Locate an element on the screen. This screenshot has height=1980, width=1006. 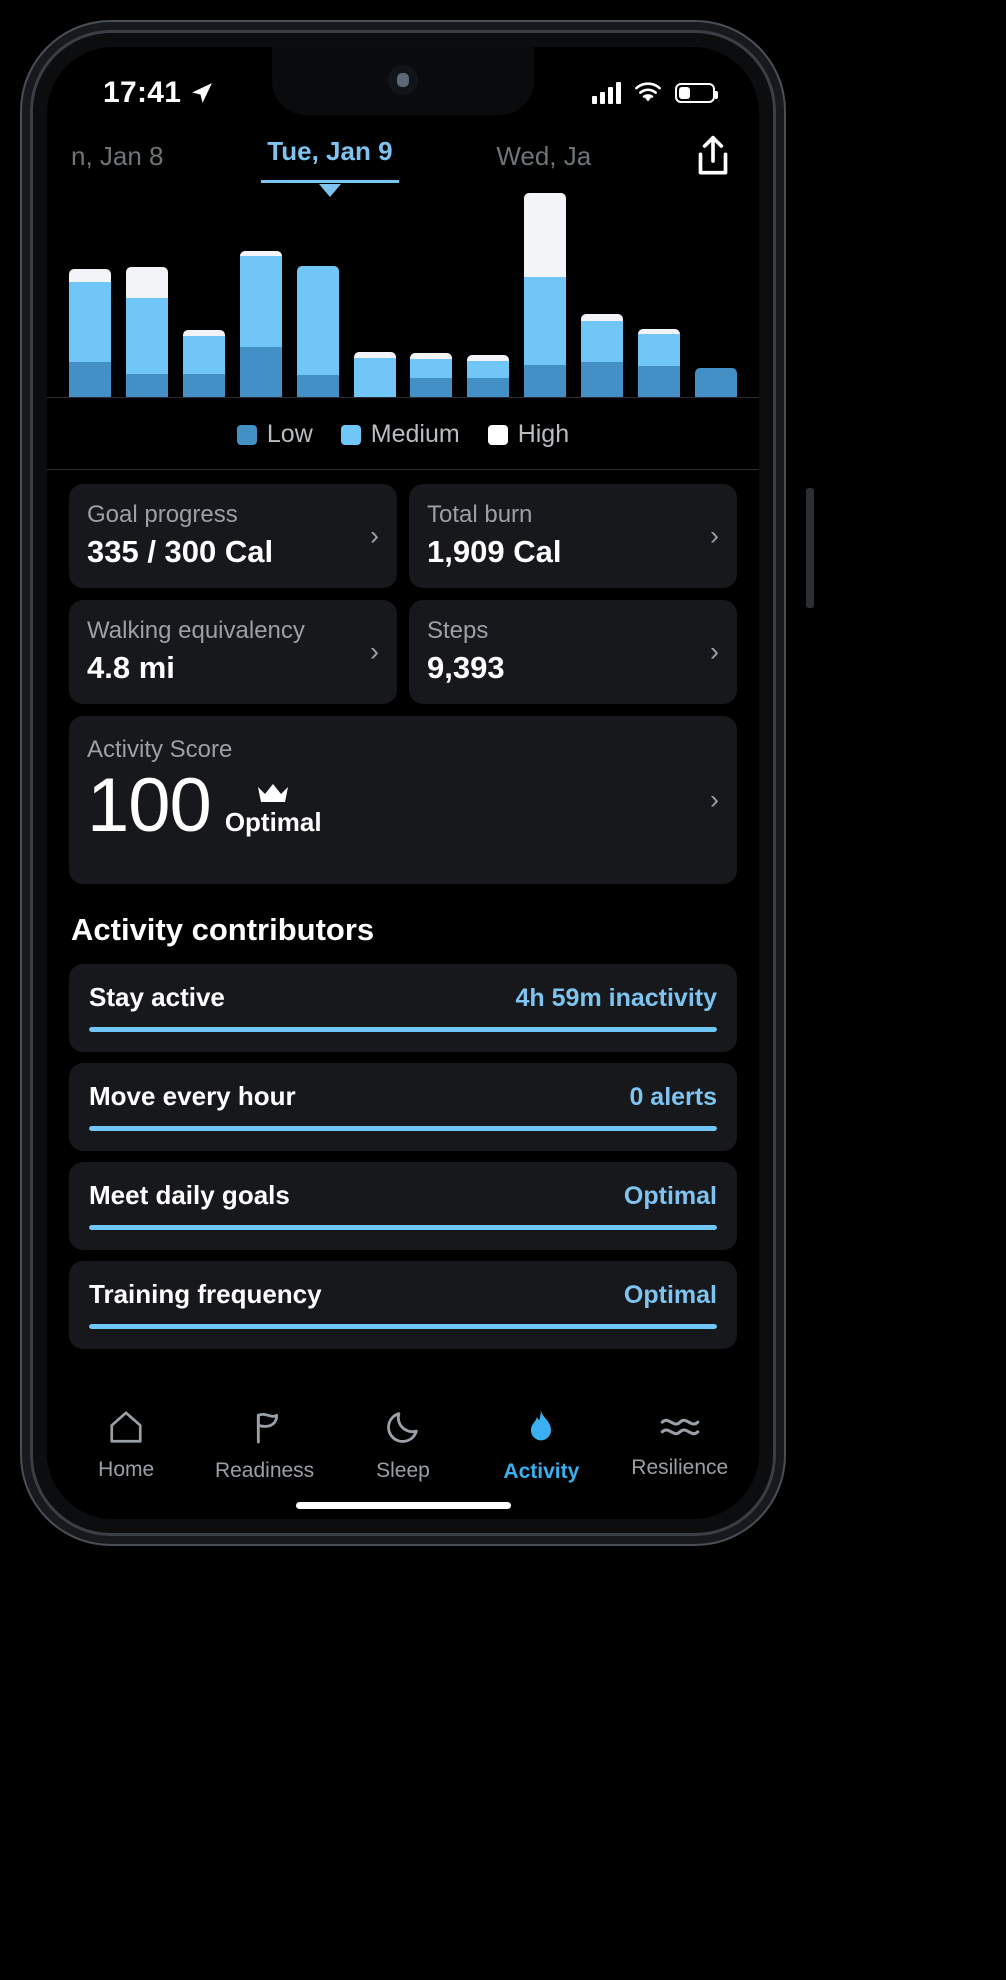
power-button is located at coordinates (810, 548).